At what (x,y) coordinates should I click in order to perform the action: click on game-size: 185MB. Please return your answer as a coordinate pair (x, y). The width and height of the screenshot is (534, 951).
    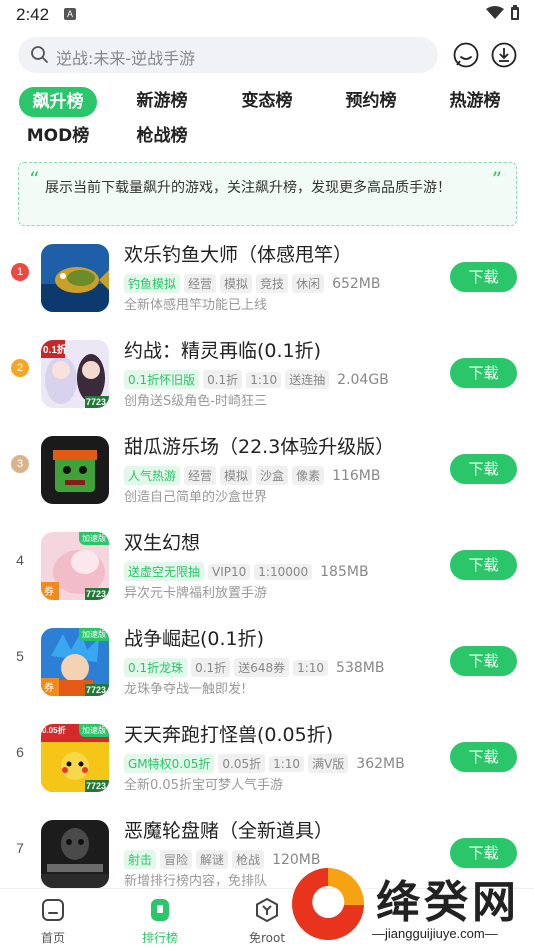
    Looking at the image, I should click on (344, 571).